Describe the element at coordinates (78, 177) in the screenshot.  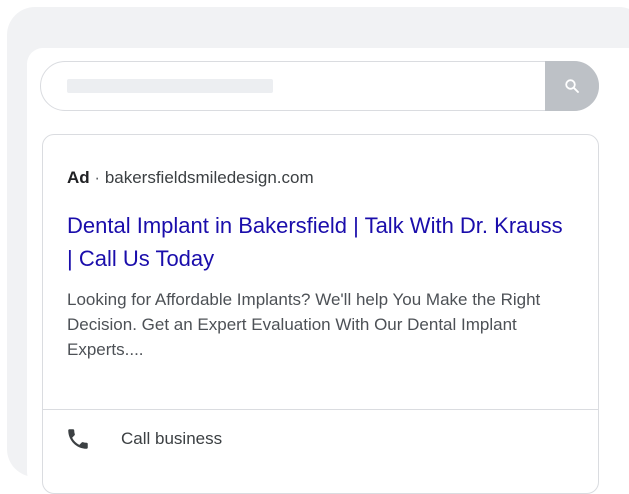
I see `ad-badge: Ad` at that location.